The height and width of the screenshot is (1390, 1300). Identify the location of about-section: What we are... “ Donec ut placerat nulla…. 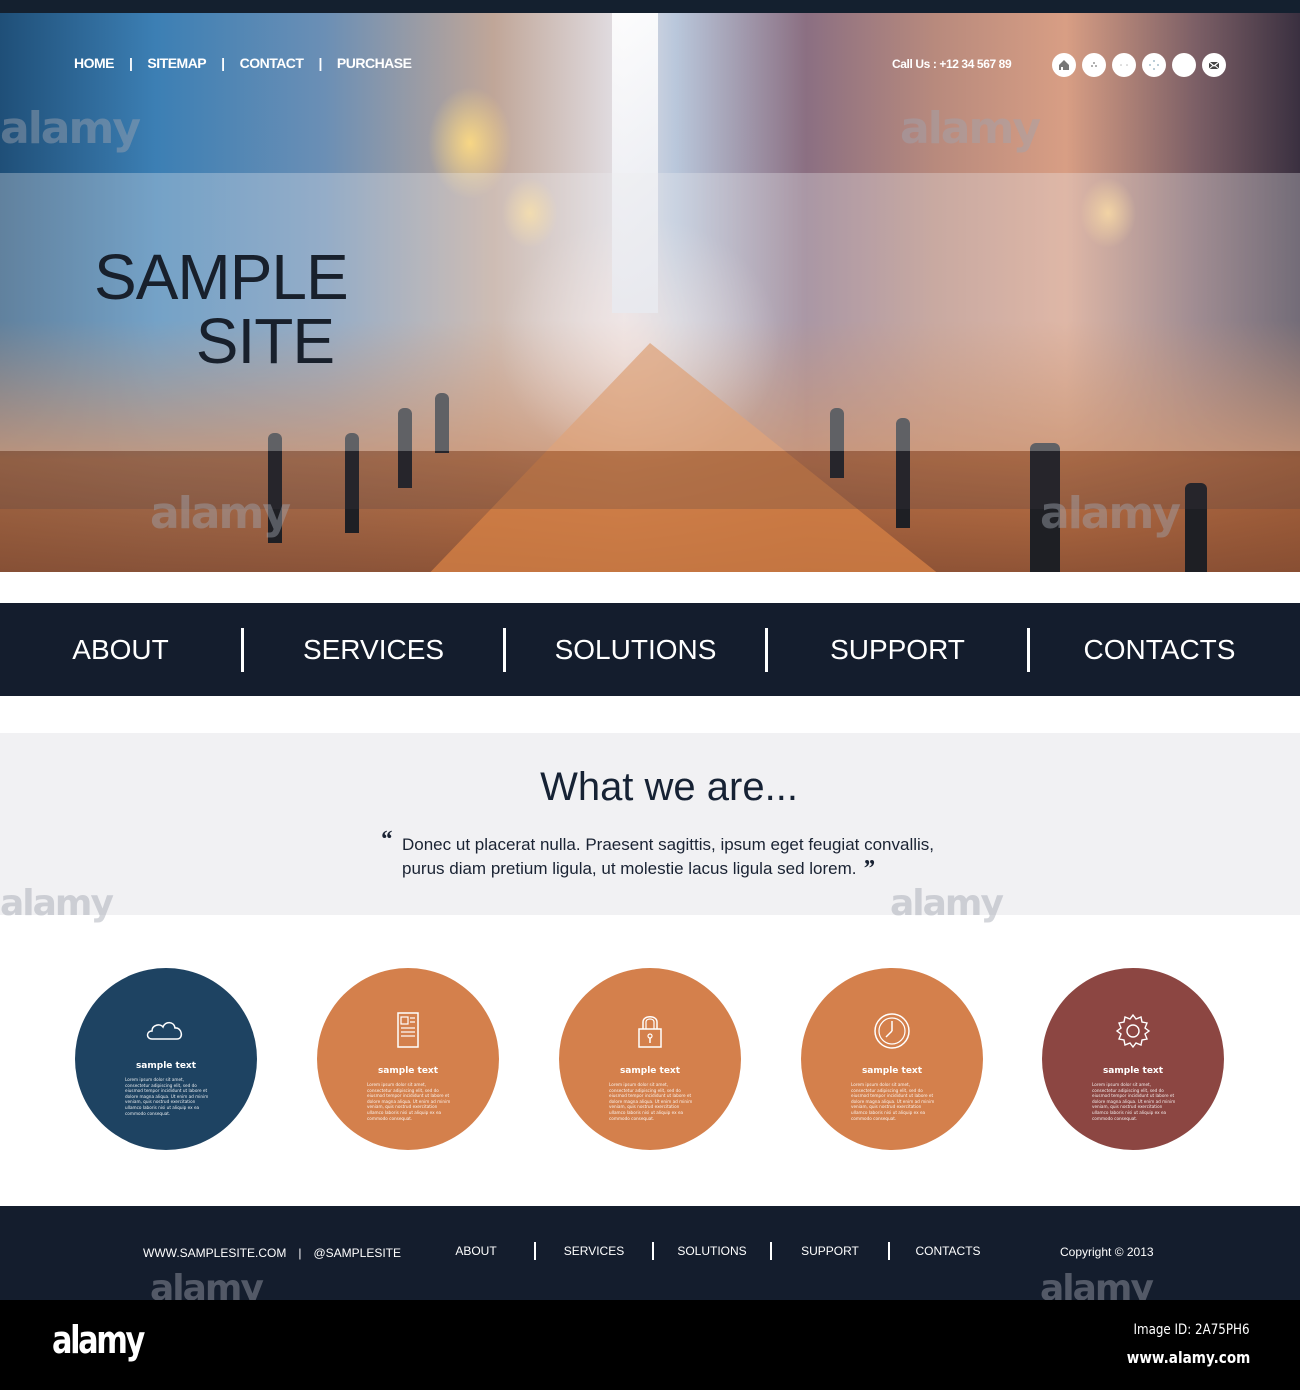
(650, 828).